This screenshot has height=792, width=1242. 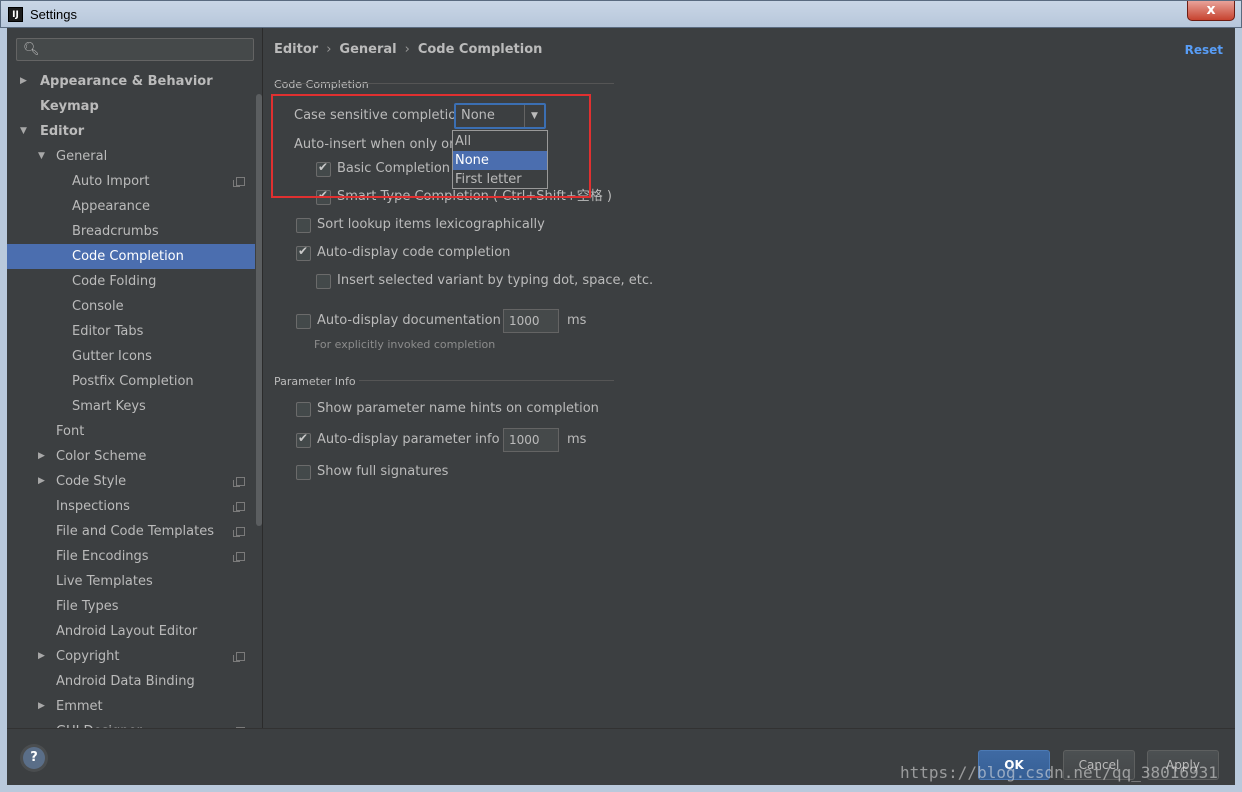 I want to click on tree-item-label: Copyright, so click(x=88, y=656).